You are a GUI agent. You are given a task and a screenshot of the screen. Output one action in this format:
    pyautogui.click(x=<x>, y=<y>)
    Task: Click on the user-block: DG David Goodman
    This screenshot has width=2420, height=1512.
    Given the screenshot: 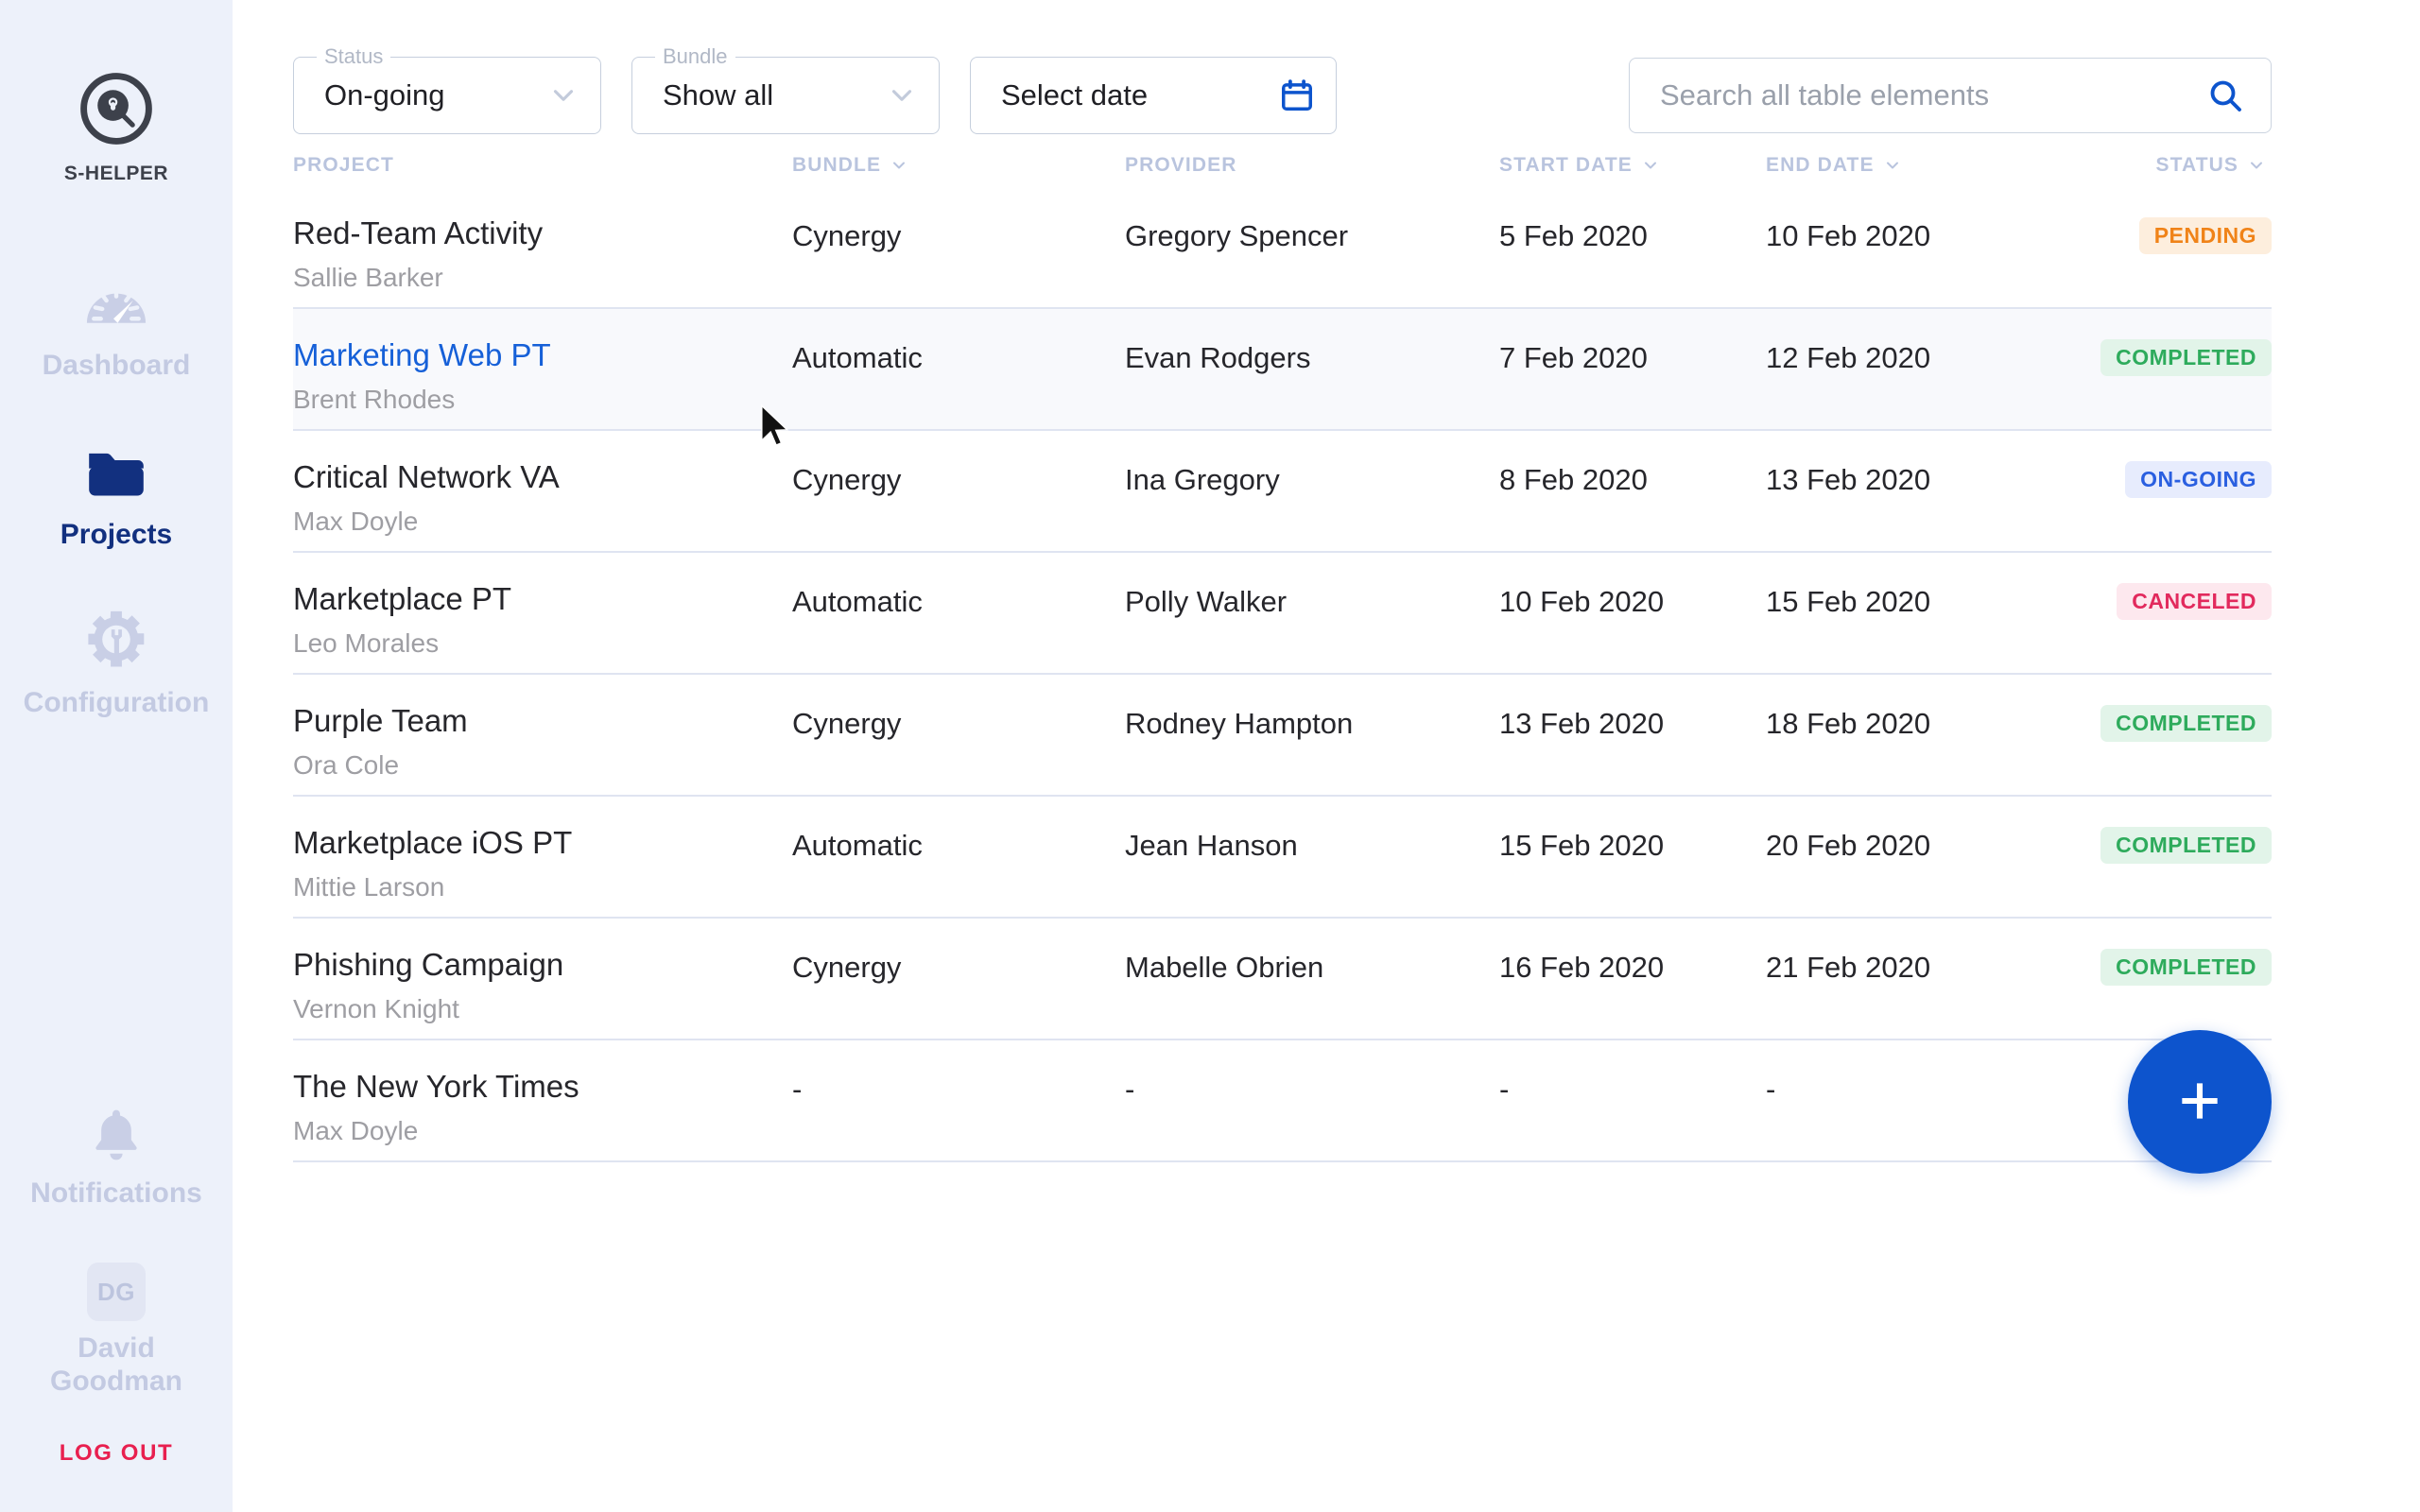 What is the action you would take?
    pyautogui.click(x=116, y=1331)
    